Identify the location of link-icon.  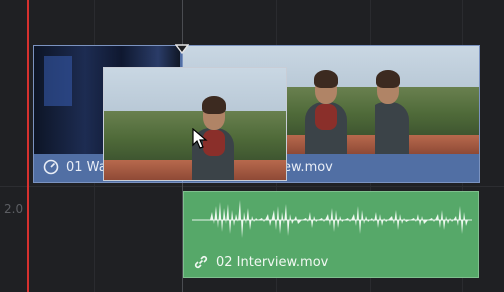
(201, 262).